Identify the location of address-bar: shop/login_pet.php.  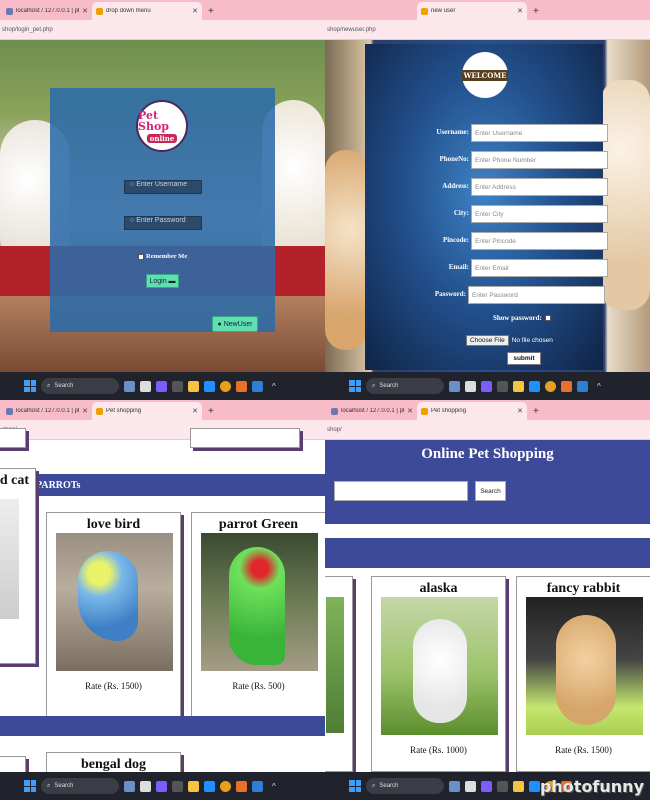
(162, 30).